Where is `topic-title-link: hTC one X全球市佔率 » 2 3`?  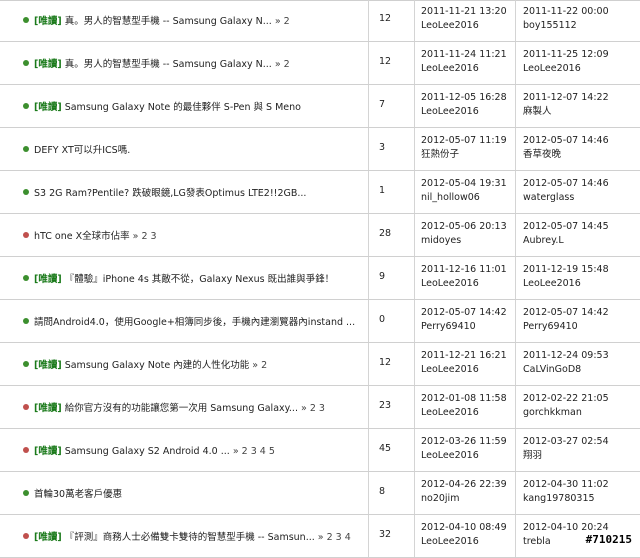
topic-title-link: hTC one X全球市佔率 » 2 3 is located at coordinates (95, 235).